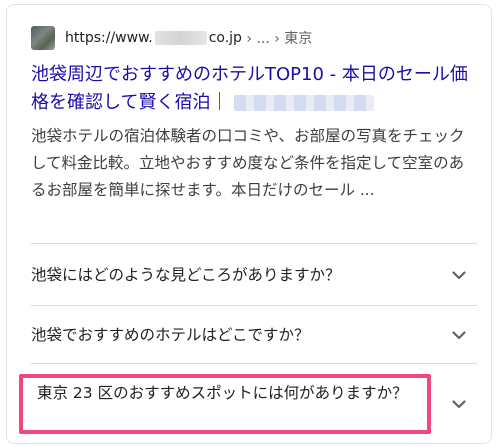 Image resolution: width=500 pixels, height=447 pixels. I want to click on redacted-site-name, so click(304, 103).